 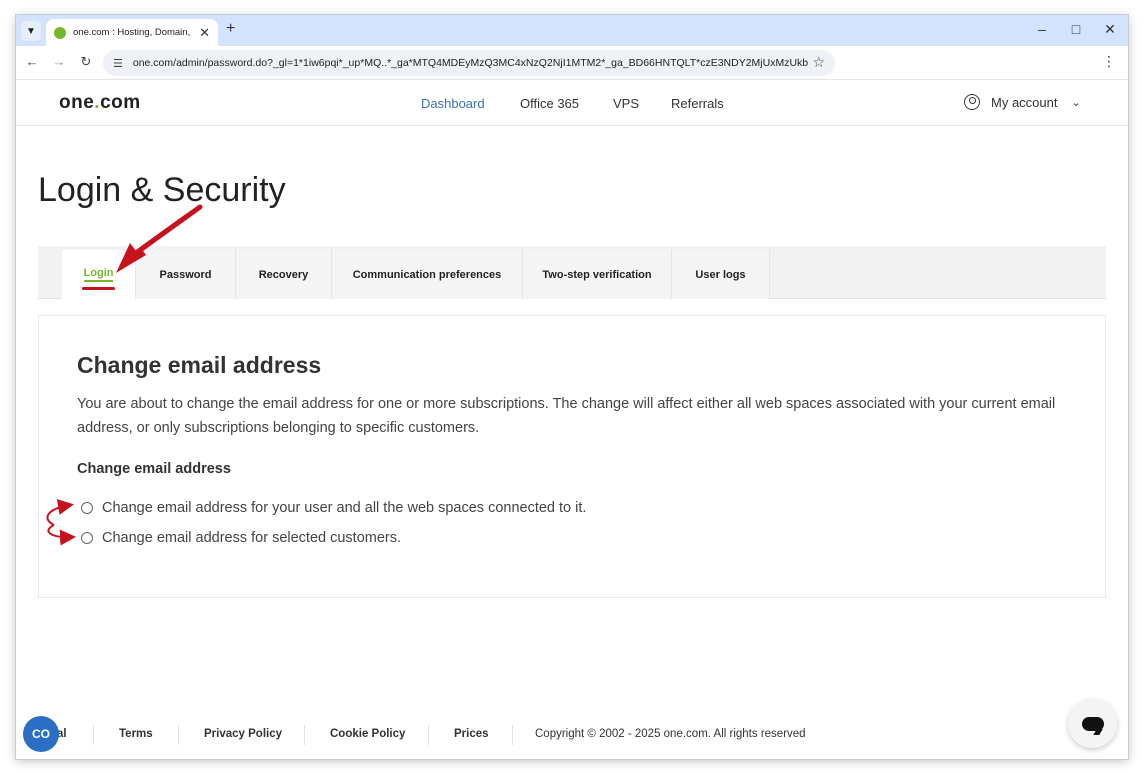 What do you see at coordinates (721, 274) in the screenshot?
I see `tab-user-logs: User logs` at bounding box center [721, 274].